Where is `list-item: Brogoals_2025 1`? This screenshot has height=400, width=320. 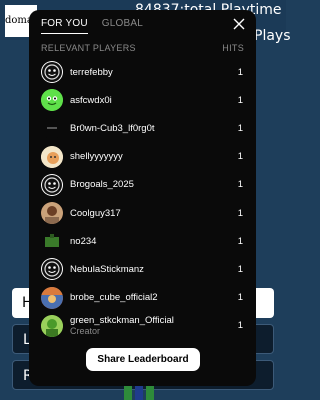 list-item: Brogoals_2025 1 is located at coordinates (142, 185).